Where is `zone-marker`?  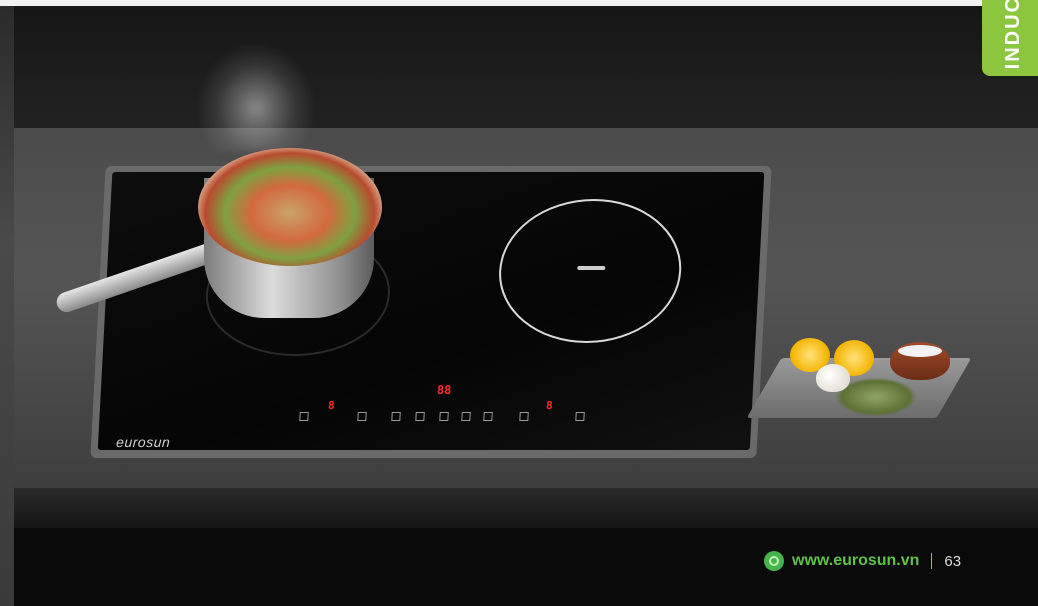
zone-marker is located at coordinates (591, 268).